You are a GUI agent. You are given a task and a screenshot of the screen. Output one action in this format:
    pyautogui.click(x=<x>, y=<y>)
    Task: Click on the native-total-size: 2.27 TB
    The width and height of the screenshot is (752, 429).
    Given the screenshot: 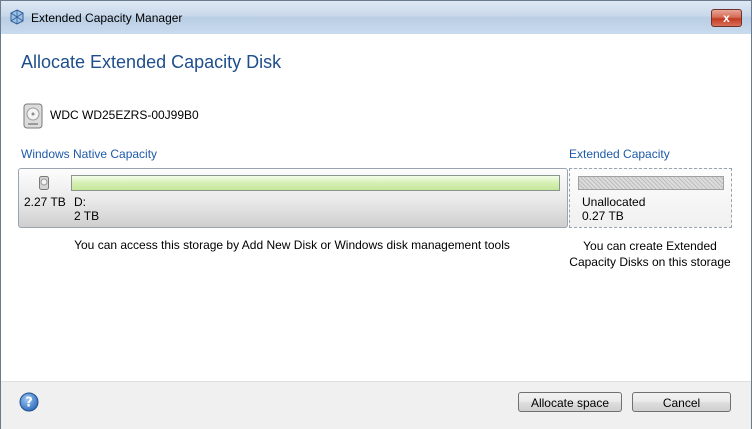 What is the action you would take?
    pyautogui.click(x=45, y=202)
    